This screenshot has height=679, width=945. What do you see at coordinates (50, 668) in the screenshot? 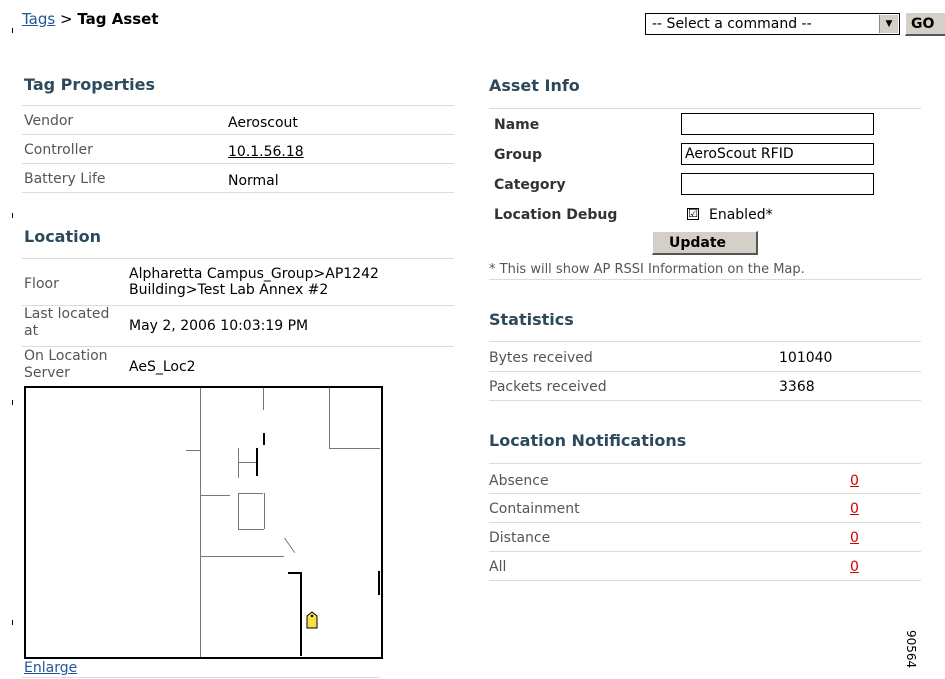
I see `enlarge-link: Enlarge` at bounding box center [50, 668].